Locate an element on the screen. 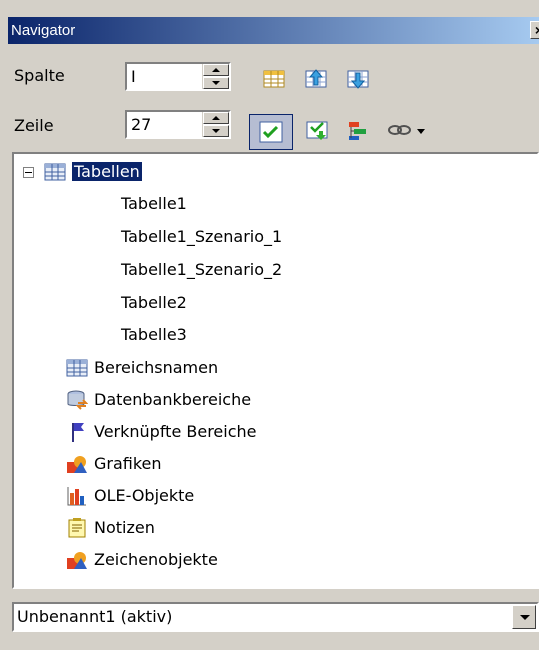  category-item: Grafiken is located at coordinates (128, 464).